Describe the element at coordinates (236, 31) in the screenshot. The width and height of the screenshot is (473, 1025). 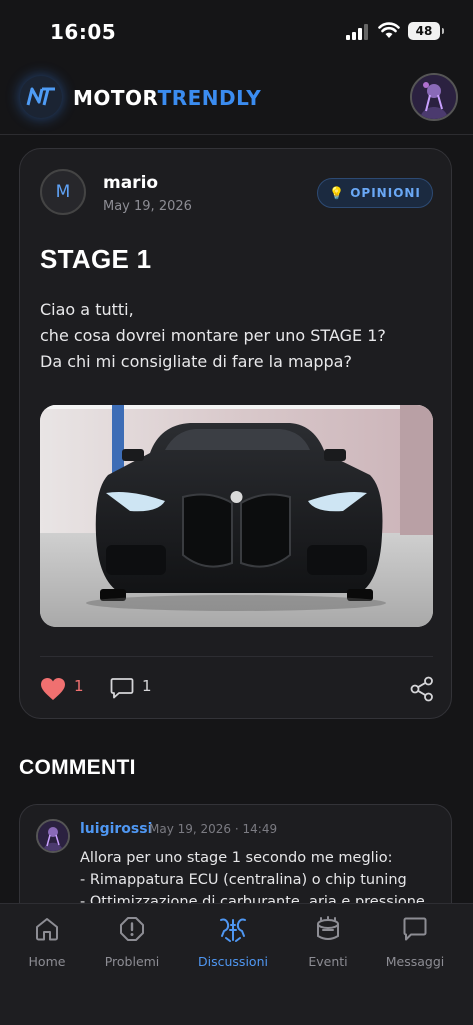
I see `status-bar: 16:05 48` at that location.